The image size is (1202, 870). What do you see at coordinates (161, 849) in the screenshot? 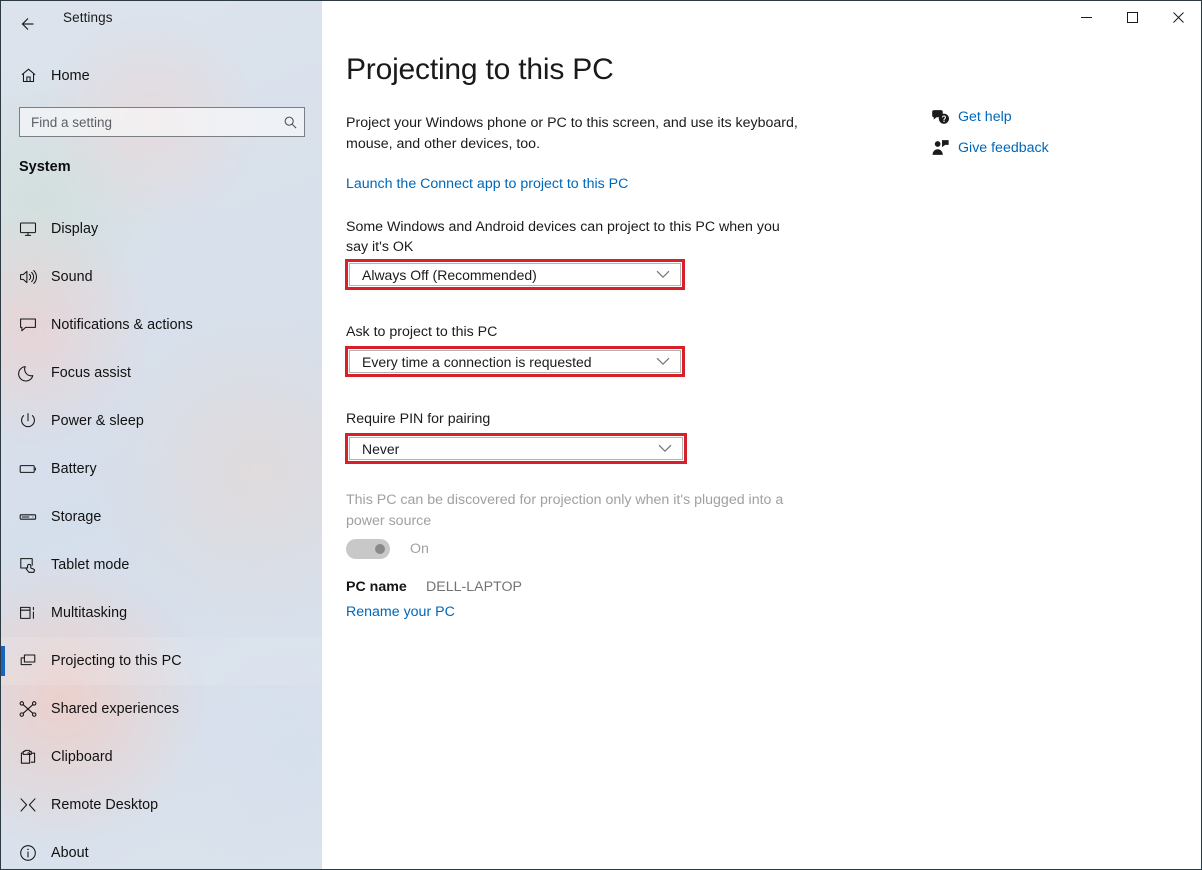
I see `sidebar-item-about: About` at bounding box center [161, 849].